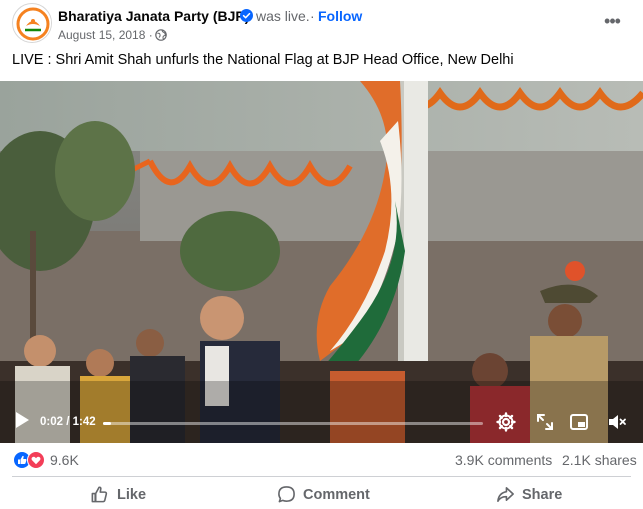 The width and height of the screenshot is (643, 509). What do you see at coordinates (542, 495) in the screenshot?
I see `share-label: Share` at bounding box center [542, 495].